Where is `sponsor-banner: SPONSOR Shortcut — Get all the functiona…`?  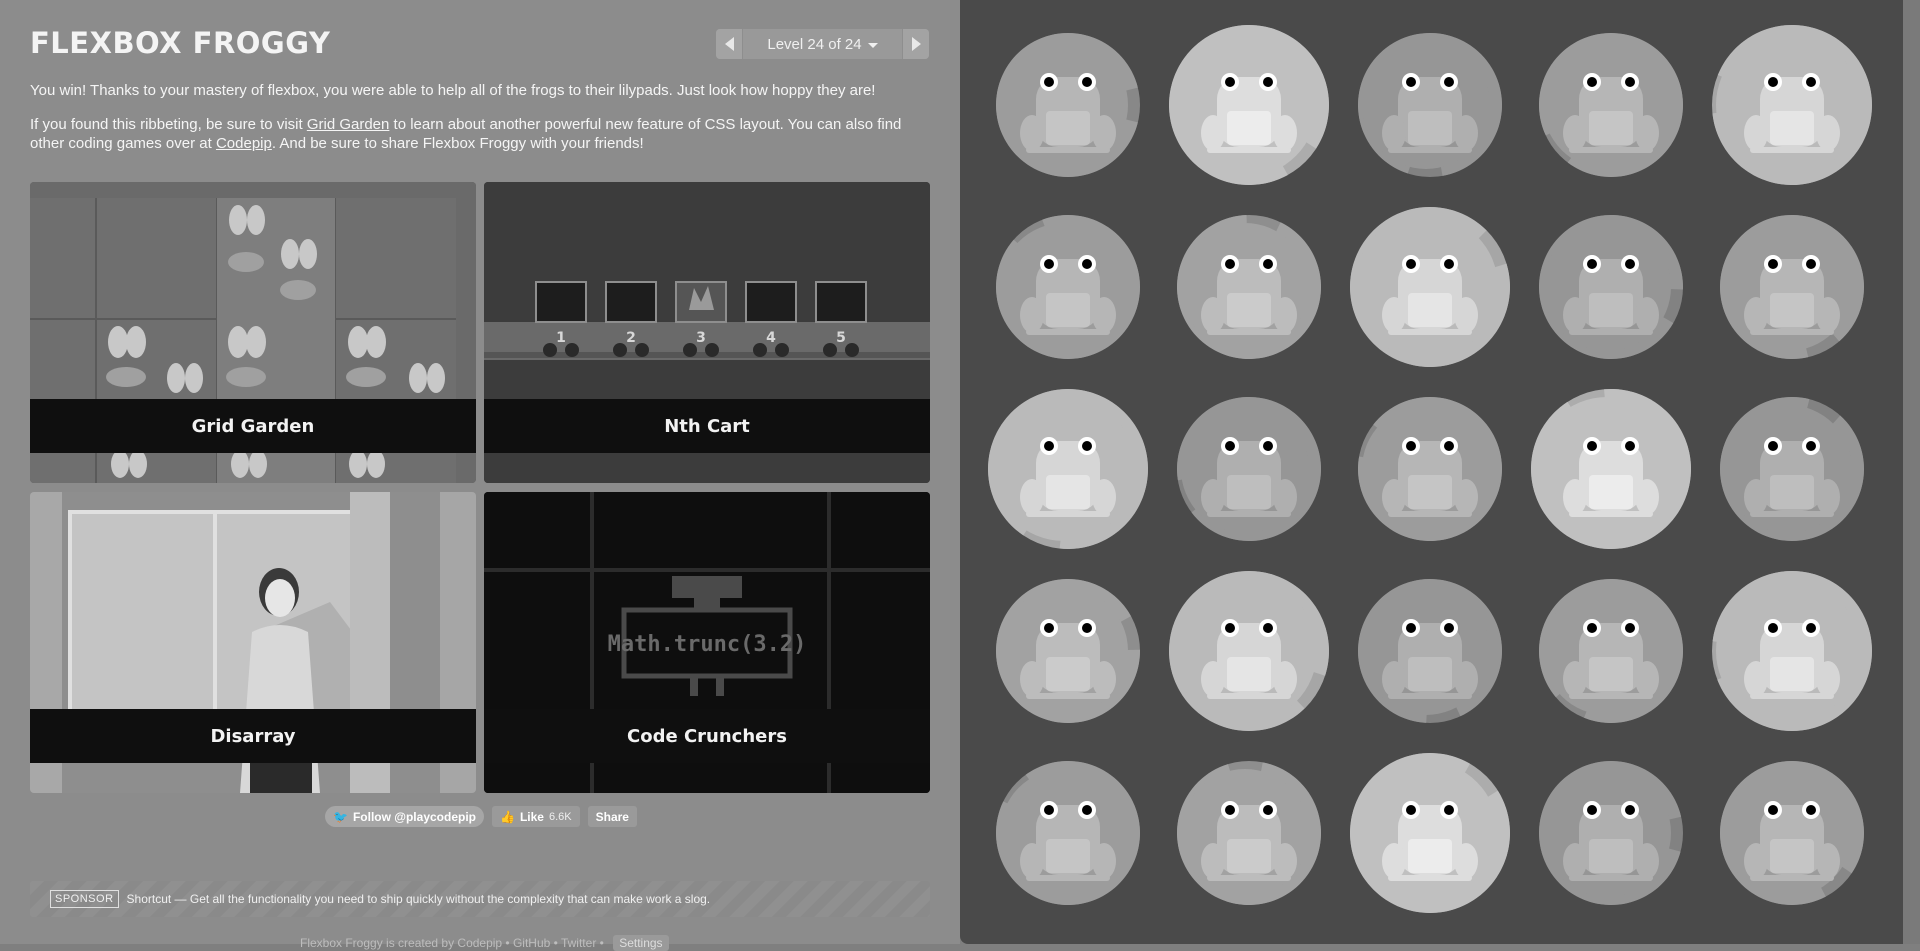 sponsor-banner: SPONSOR Shortcut — Get all the functiona… is located at coordinates (480, 899).